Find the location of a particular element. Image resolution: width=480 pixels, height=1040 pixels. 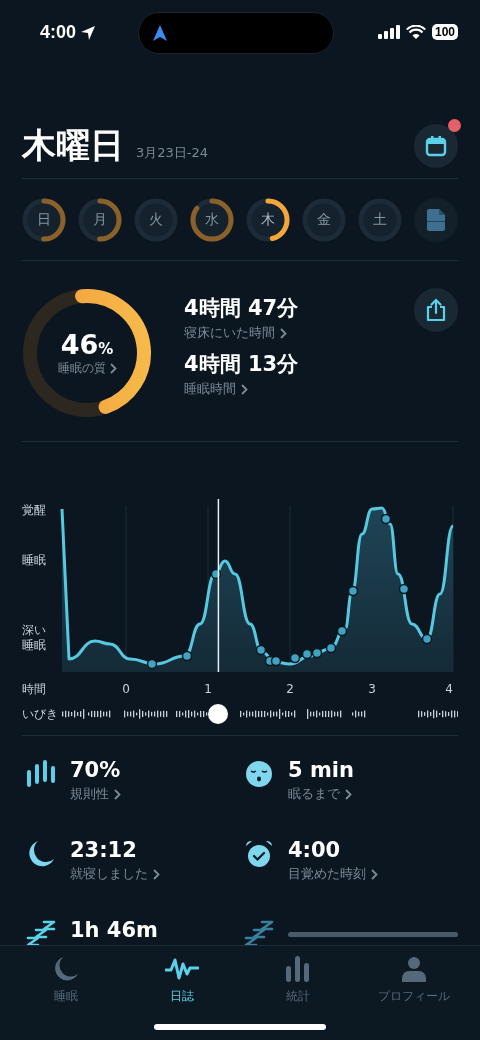

metric-link: 眠るまで is located at coordinates (320, 794).